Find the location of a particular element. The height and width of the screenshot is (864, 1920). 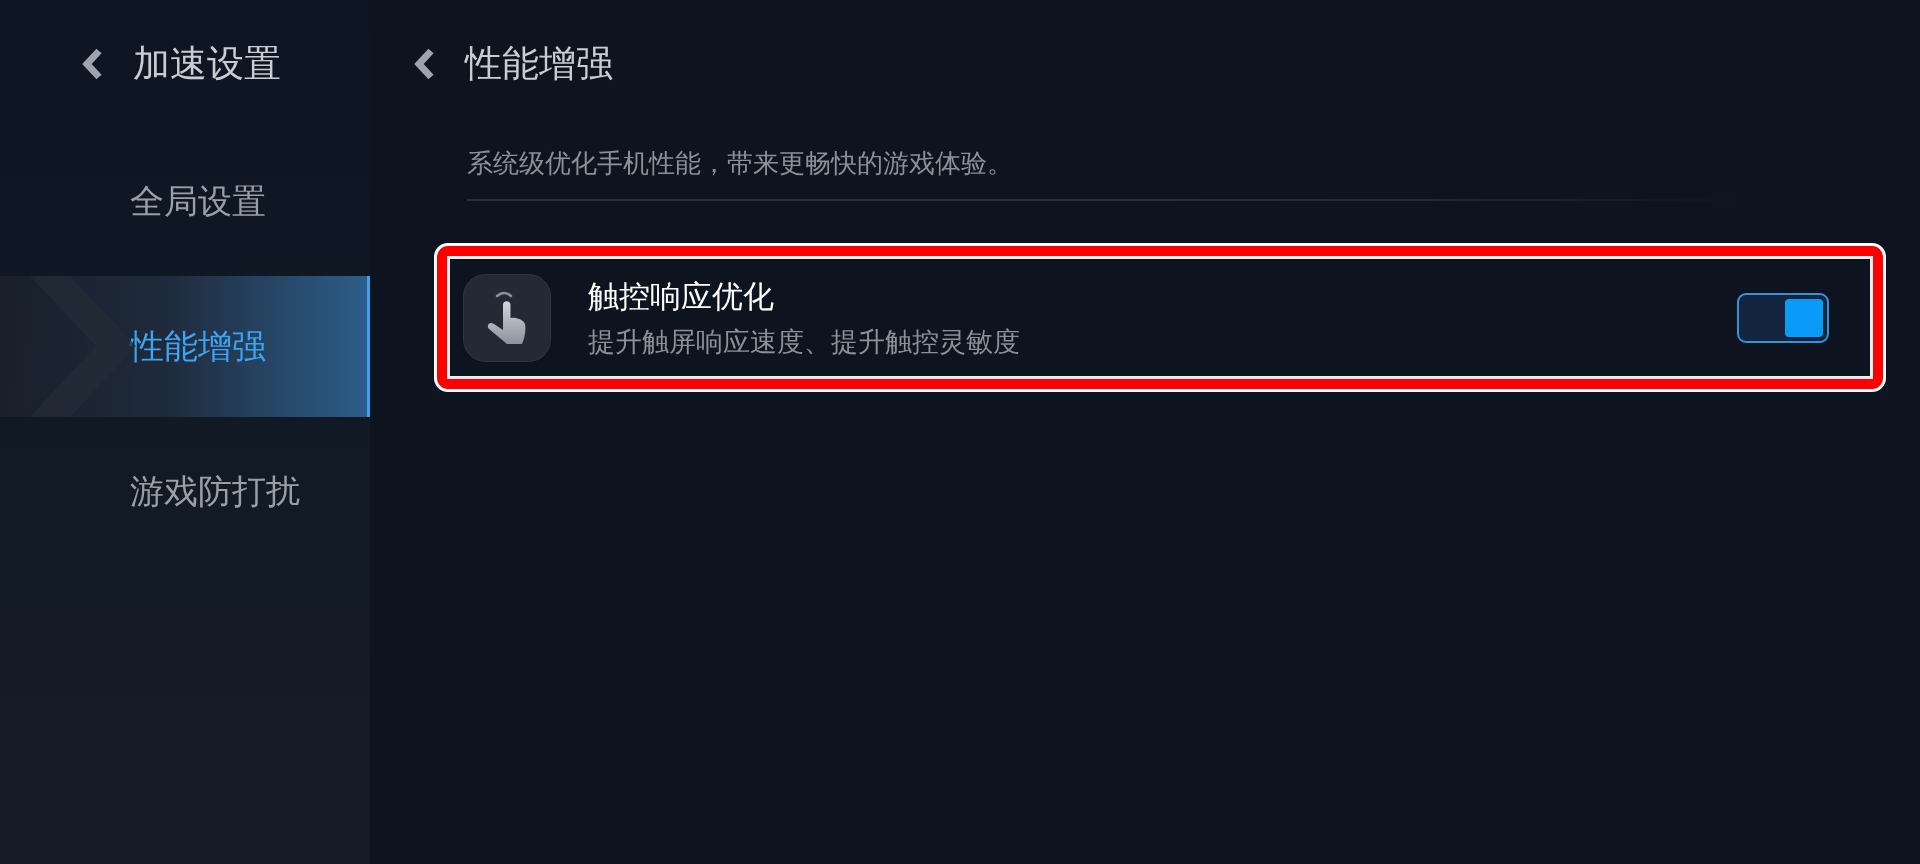

setting-subtitle: 提升触屏响应速度、提升触控灵敏度 is located at coordinates (804, 341).